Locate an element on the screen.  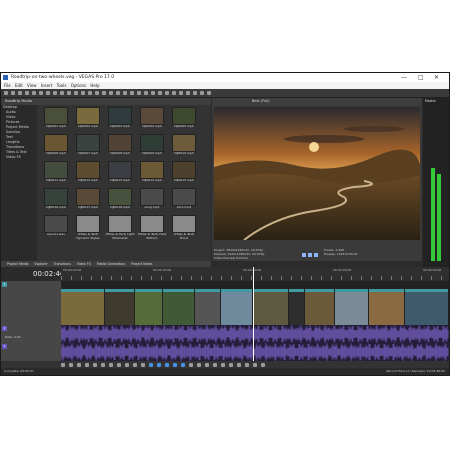
media-thumbnail: DJI0010.mp4 is located at coordinates (184, 146).